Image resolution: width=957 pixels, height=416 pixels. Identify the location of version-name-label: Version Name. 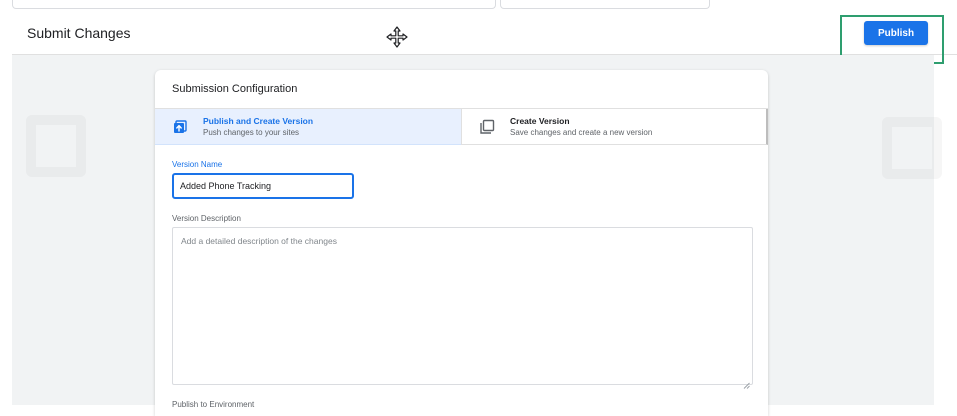
(197, 164).